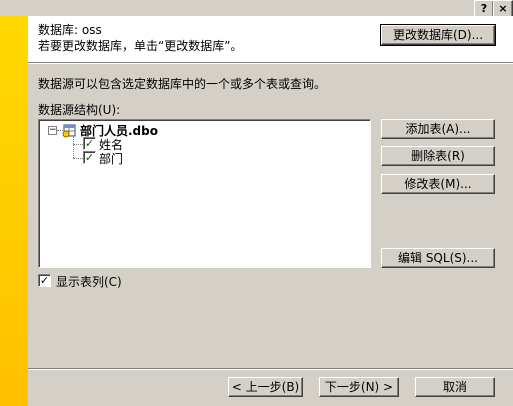 This screenshot has height=406, width=513. What do you see at coordinates (69, 131) in the screenshot?
I see `database-table-icon` at bounding box center [69, 131].